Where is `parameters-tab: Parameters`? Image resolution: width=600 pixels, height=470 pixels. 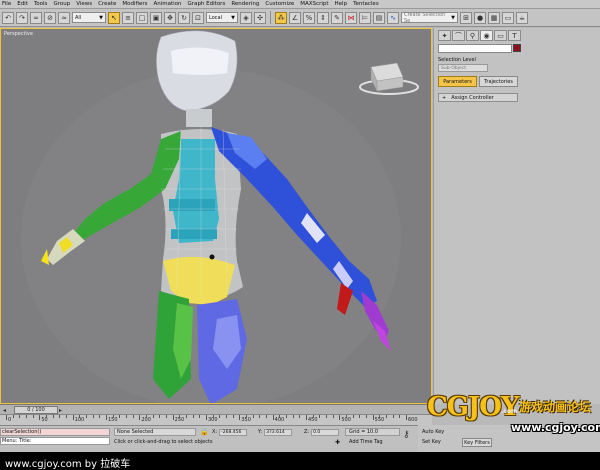 parameters-tab: Parameters is located at coordinates (457, 81).